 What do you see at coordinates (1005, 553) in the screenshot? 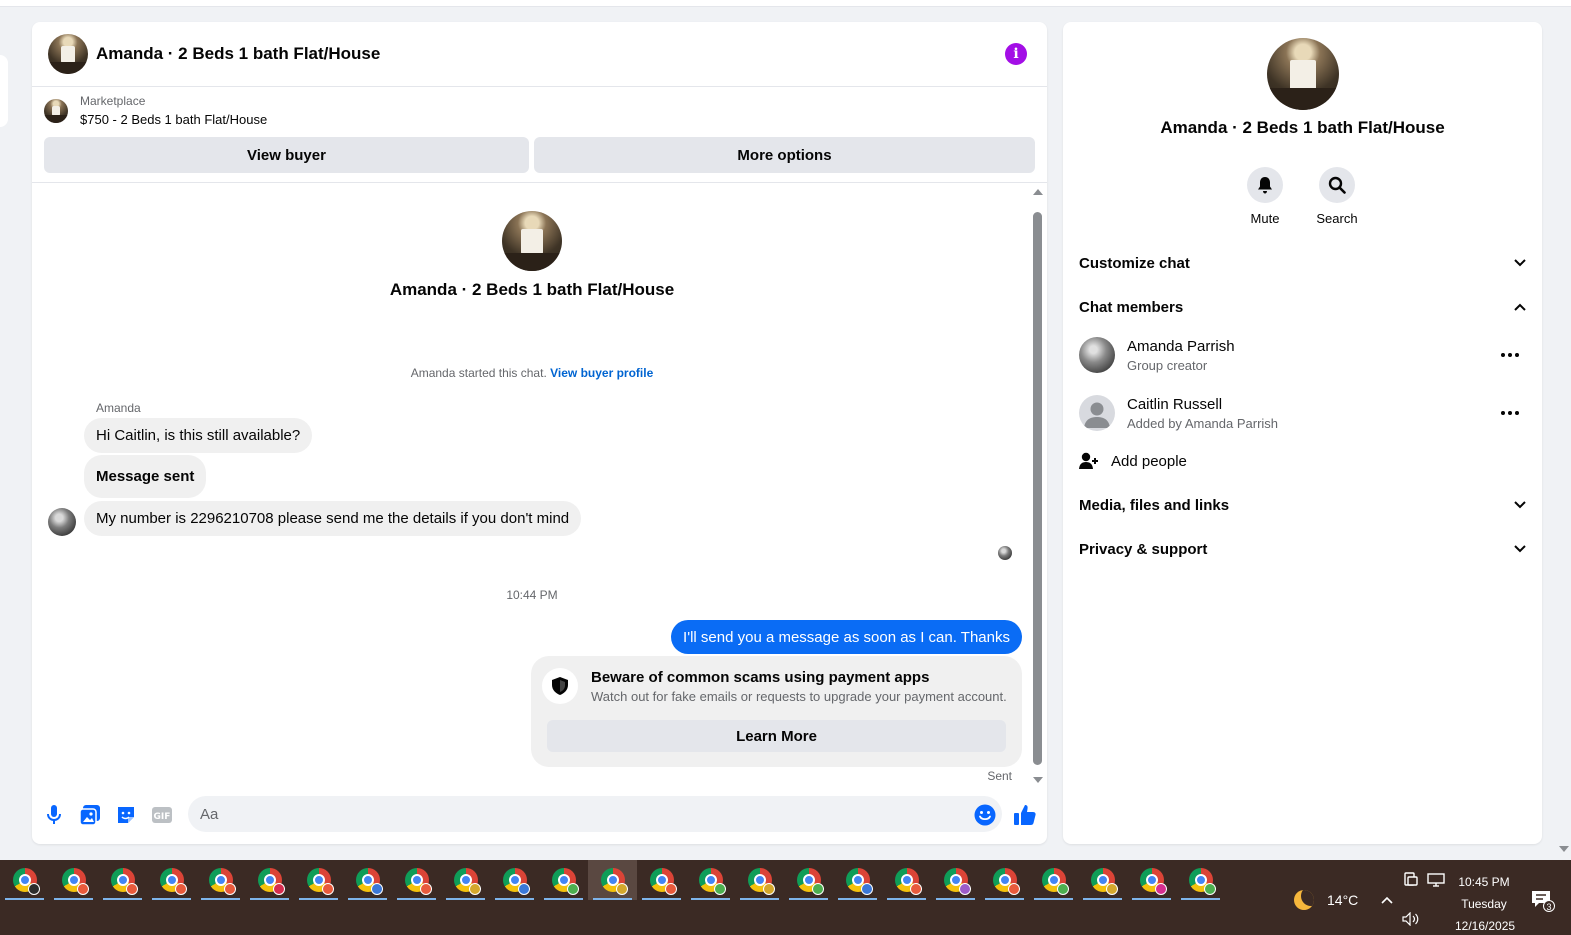
I see `read-receipt-avatar` at bounding box center [1005, 553].